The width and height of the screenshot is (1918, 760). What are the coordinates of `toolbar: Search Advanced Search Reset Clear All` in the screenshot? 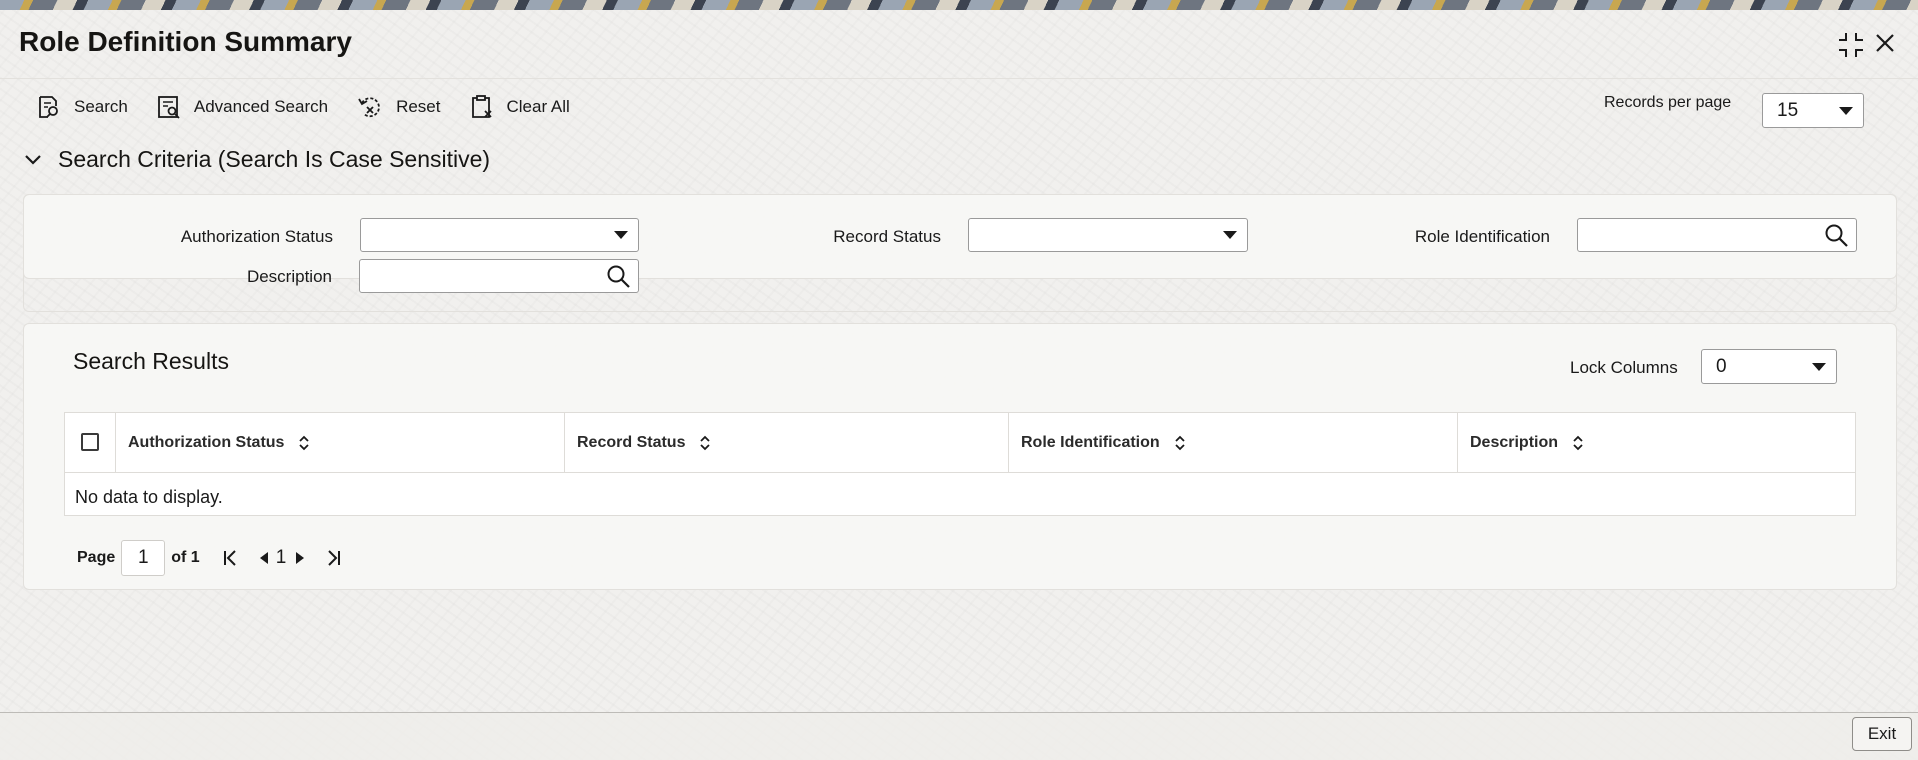 It's located at (317, 107).